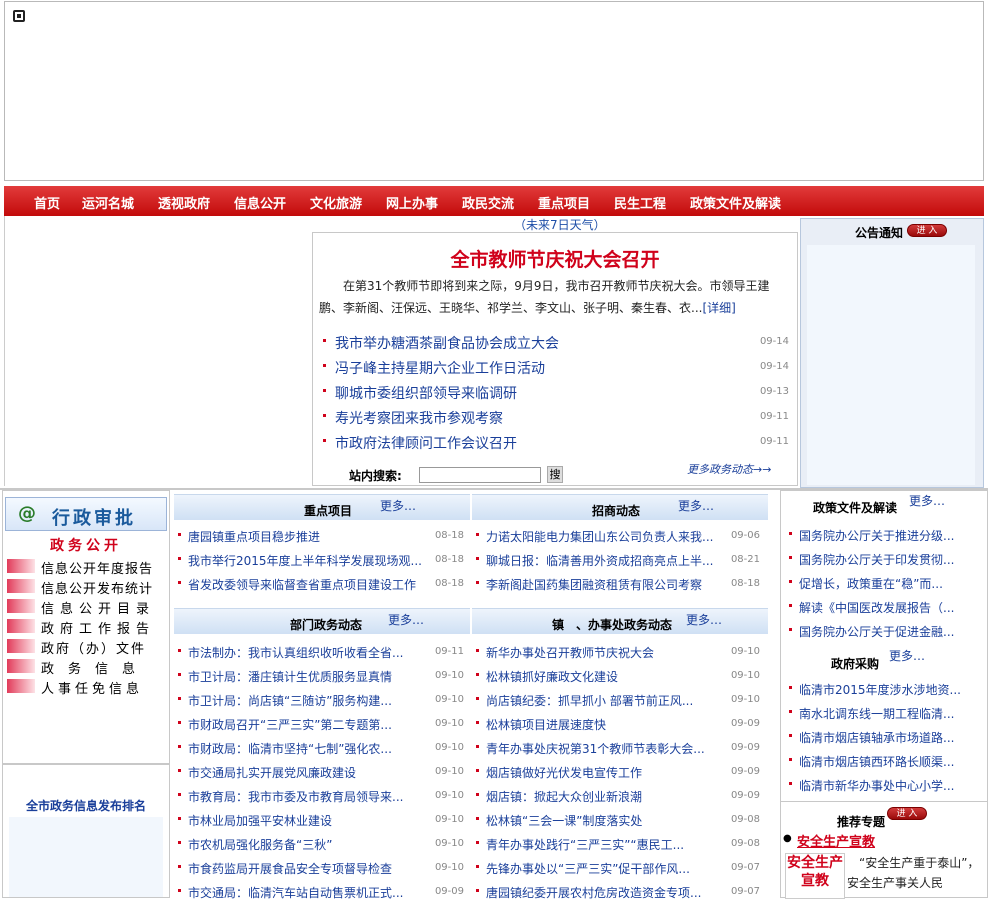 The width and height of the screenshot is (988, 904). What do you see at coordinates (604, 584) in the screenshot?
I see `item-title: 李新阁赴国药集团融资租赁有限公司考察` at bounding box center [604, 584].